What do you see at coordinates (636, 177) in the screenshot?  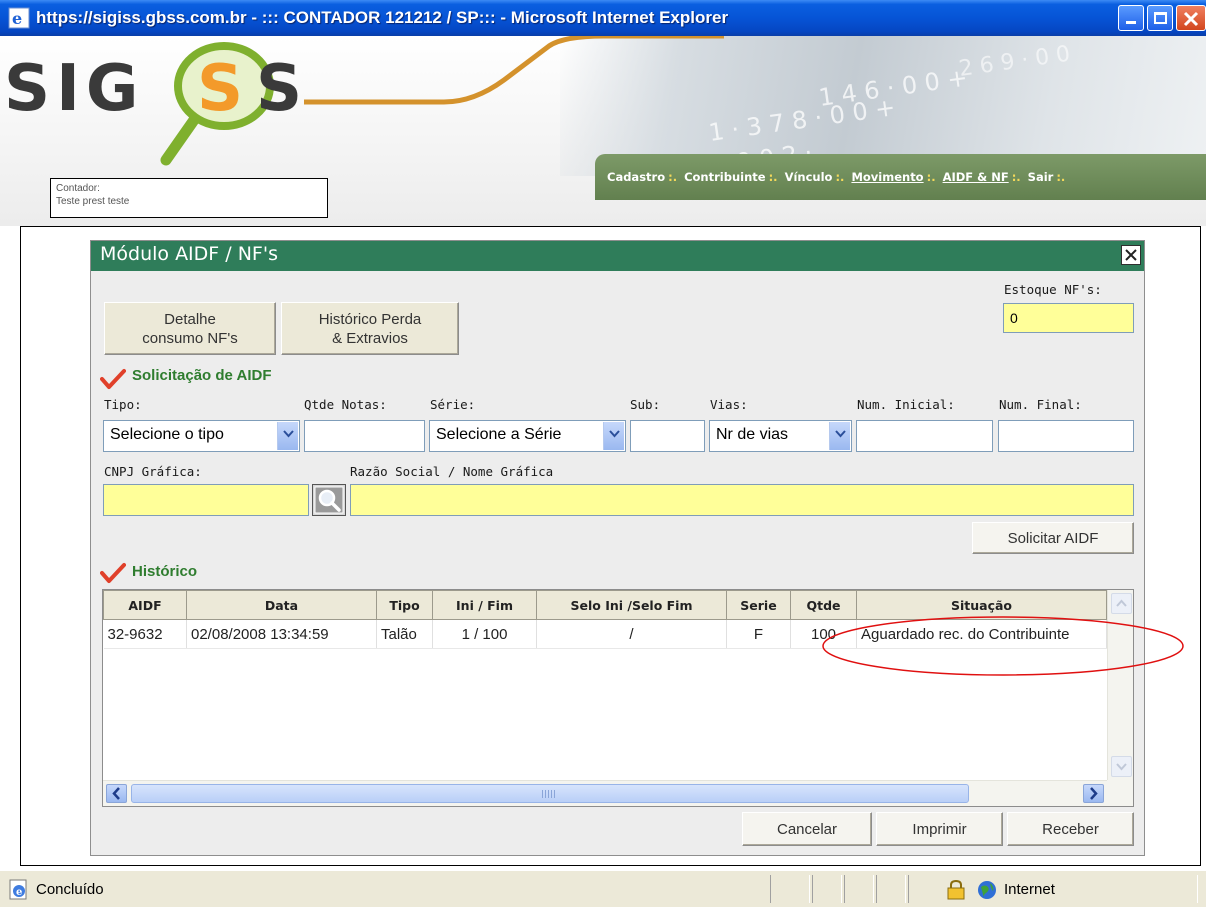 I see `nav-item-cadastro: Cadastro` at bounding box center [636, 177].